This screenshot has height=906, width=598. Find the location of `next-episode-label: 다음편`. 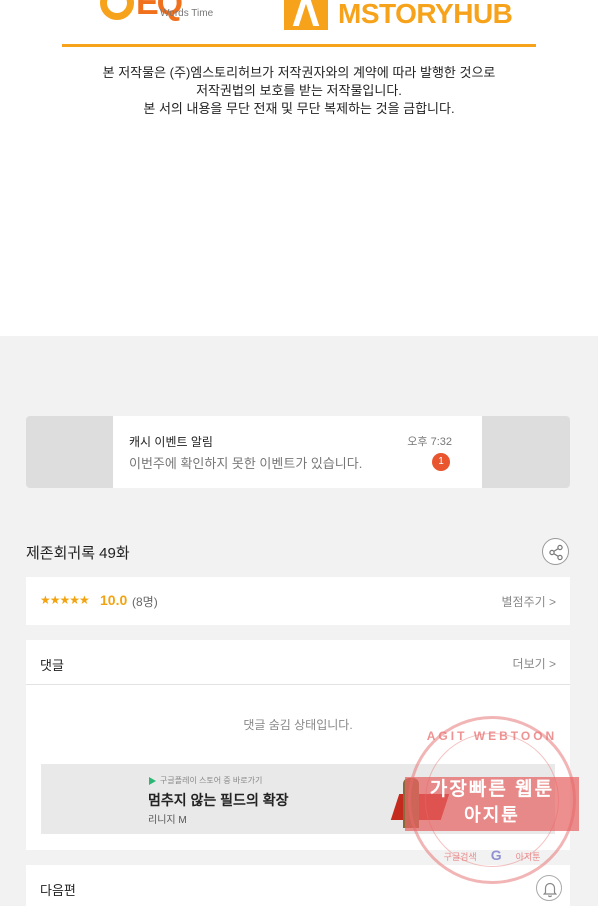

next-episode-label: 다음편 is located at coordinates (58, 890).